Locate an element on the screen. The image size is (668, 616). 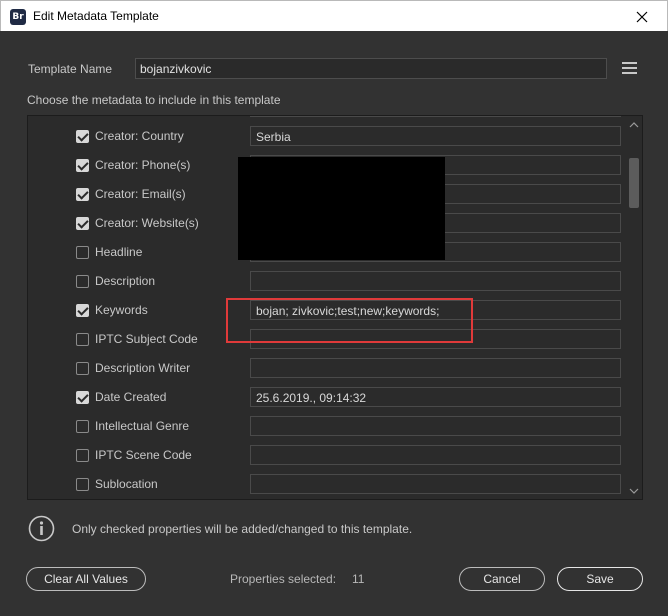
metadata-label: Creator: Email(s) is located at coordinates (140, 194).